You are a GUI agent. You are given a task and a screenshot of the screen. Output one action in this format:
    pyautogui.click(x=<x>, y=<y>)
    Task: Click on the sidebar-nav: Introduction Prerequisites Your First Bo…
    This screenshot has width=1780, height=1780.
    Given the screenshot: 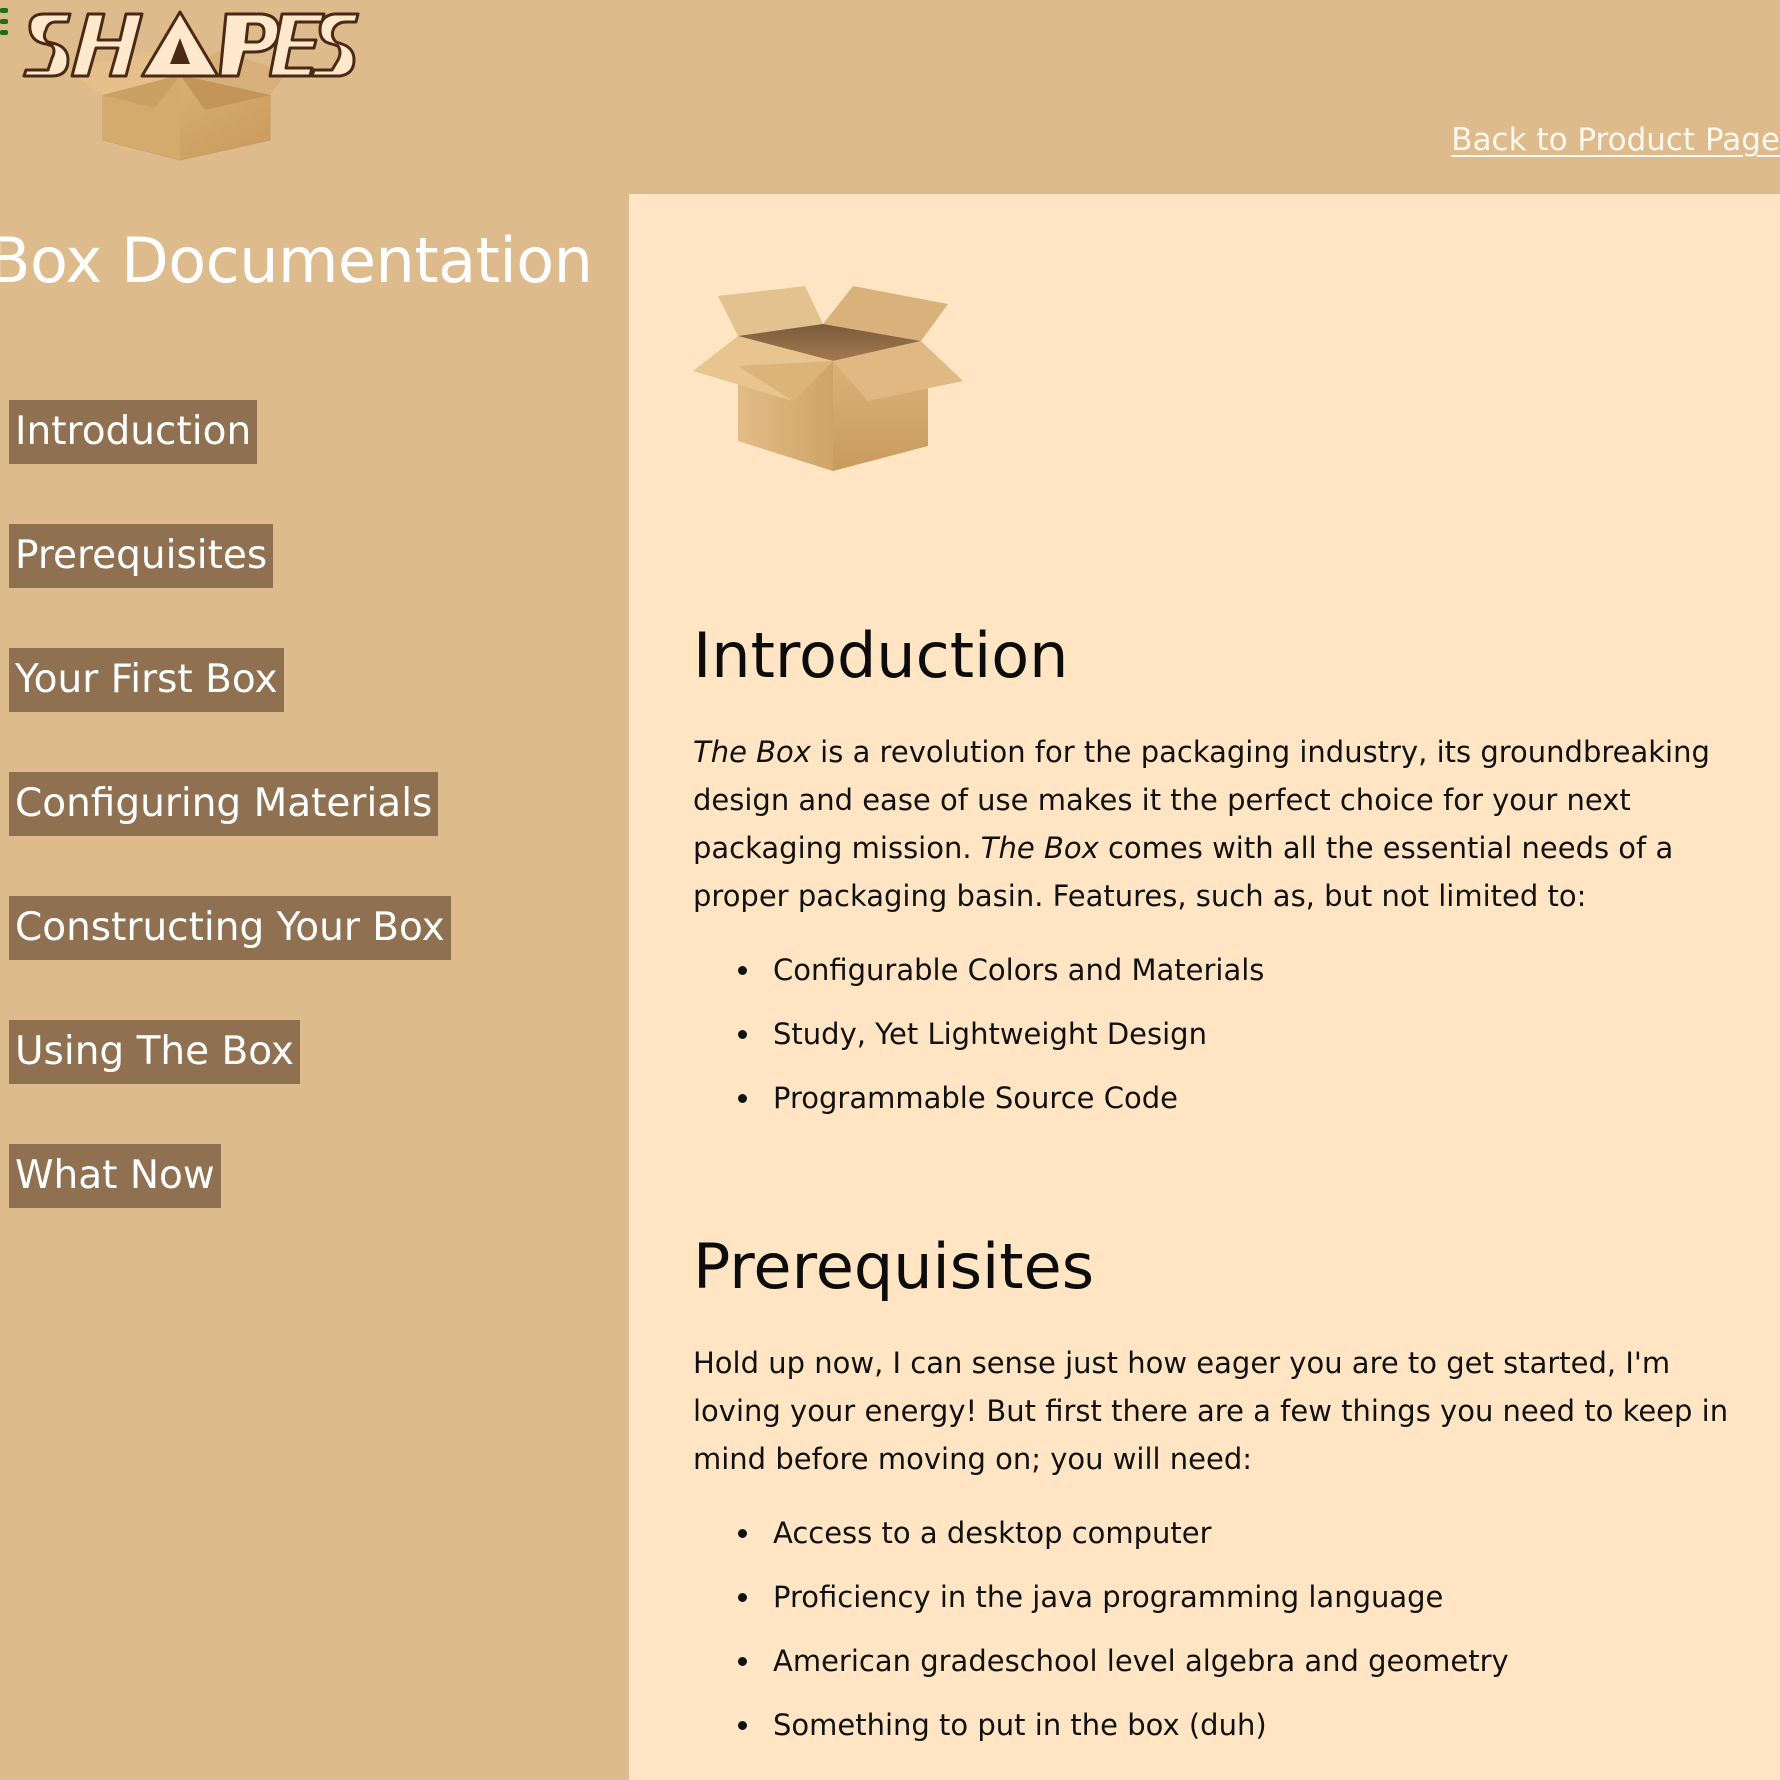 What is the action you would take?
    pyautogui.click(x=230, y=834)
    